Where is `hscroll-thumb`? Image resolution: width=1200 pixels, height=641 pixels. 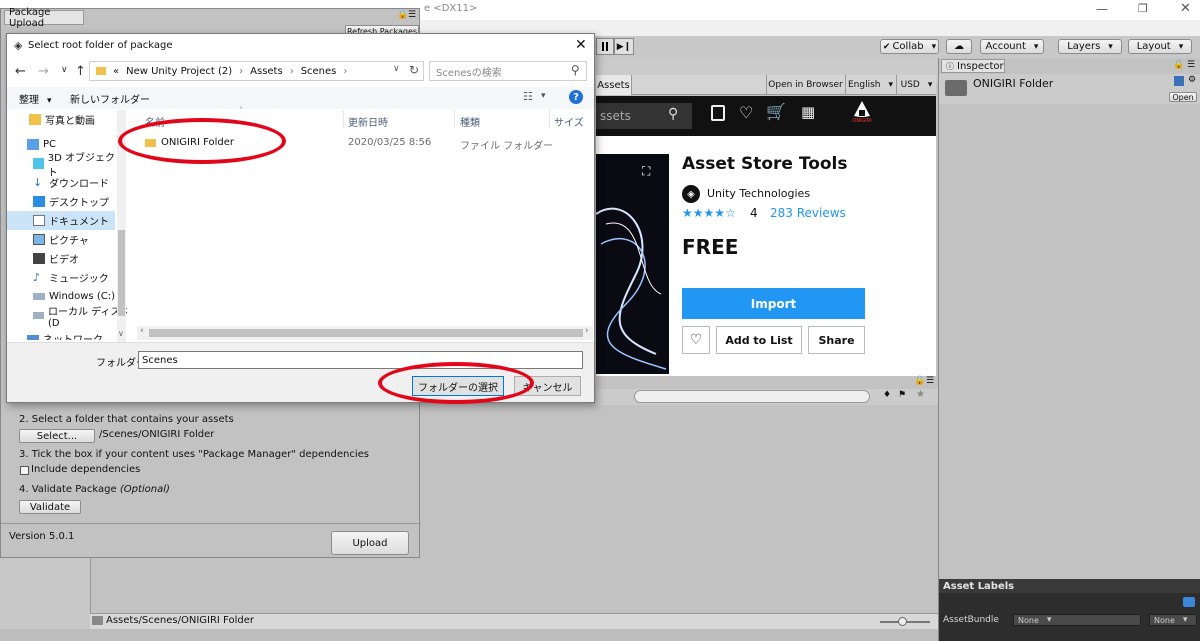 hscroll-thumb is located at coordinates (366, 333).